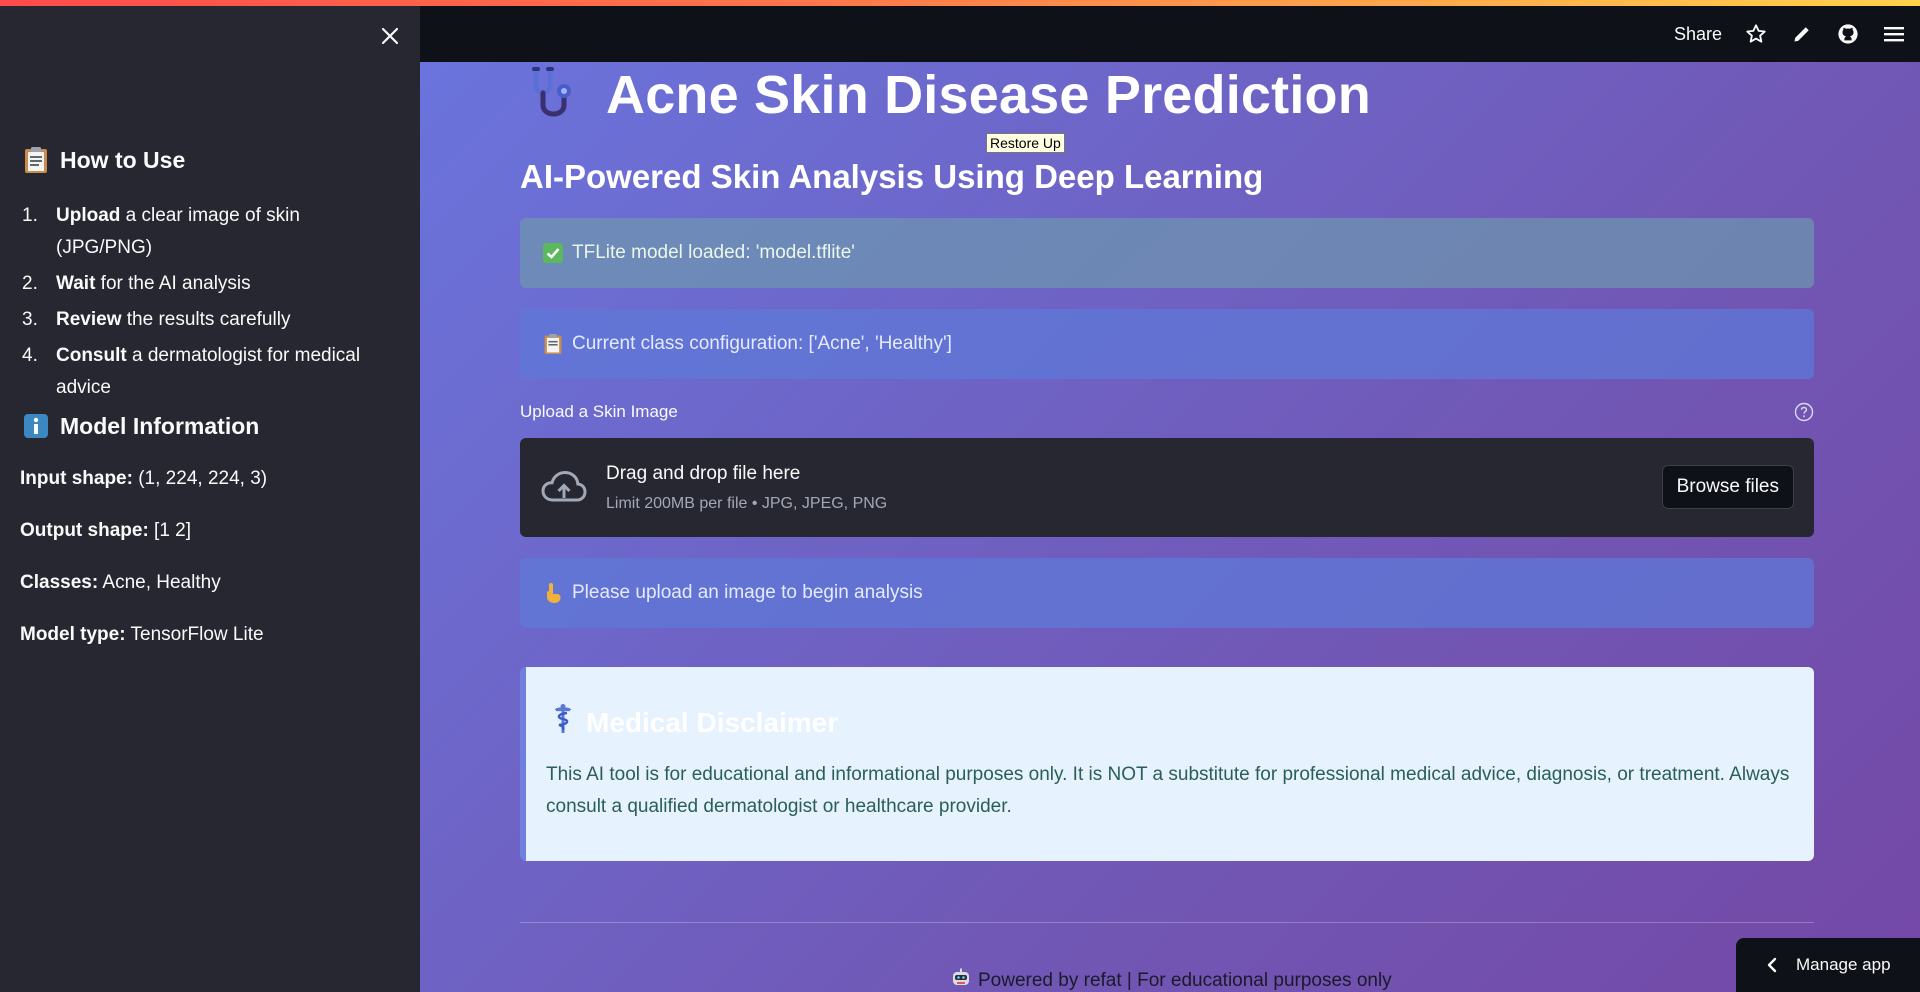 The image size is (1920, 992). What do you see at coordinates (563, 722) in the screenshot?
I see `medical-symbol-icon` at bounding box center [563, 722].